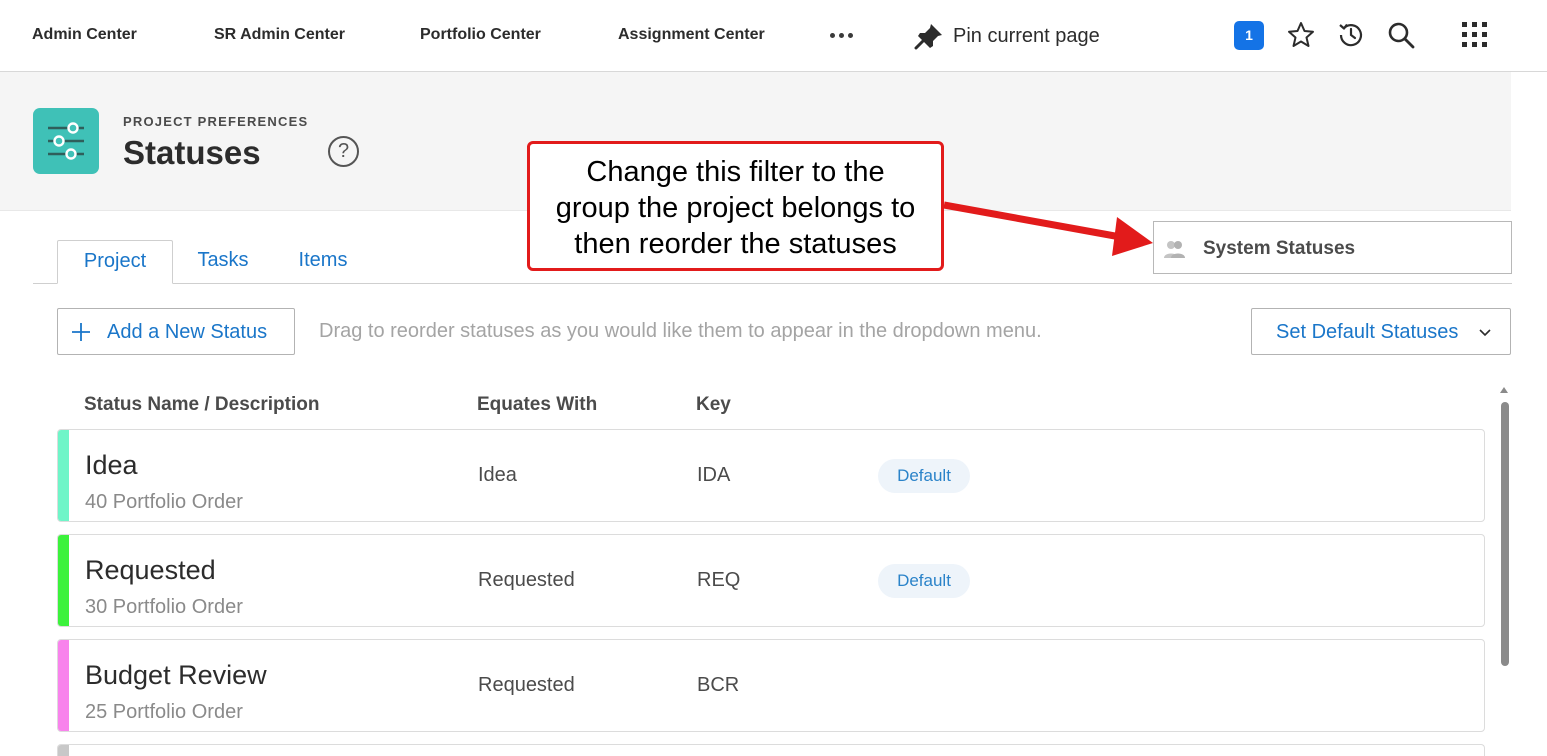 The image size is (1547, 756). What do you see at coordinates (735, 172) in the screenshot?
I see `annotation-line: Change this filter to the` at bounding box center [735, 172].